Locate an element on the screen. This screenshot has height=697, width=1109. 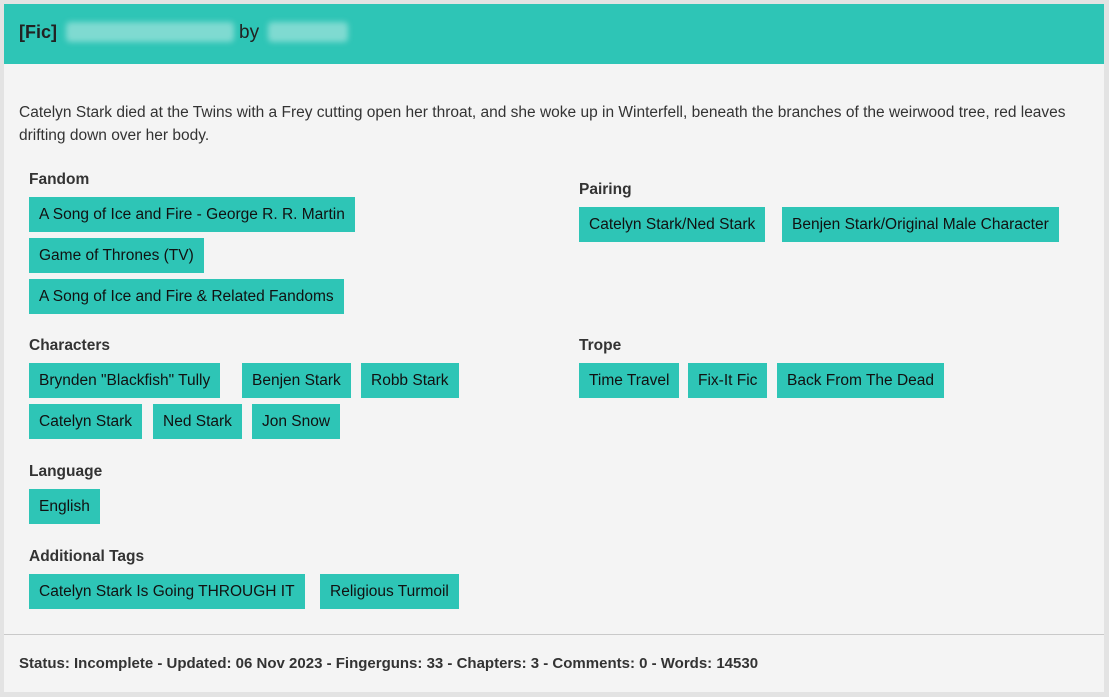
fandom-tag: A Song of Ice and Fire & Related Fandoms is located at coordinates (186, 296).